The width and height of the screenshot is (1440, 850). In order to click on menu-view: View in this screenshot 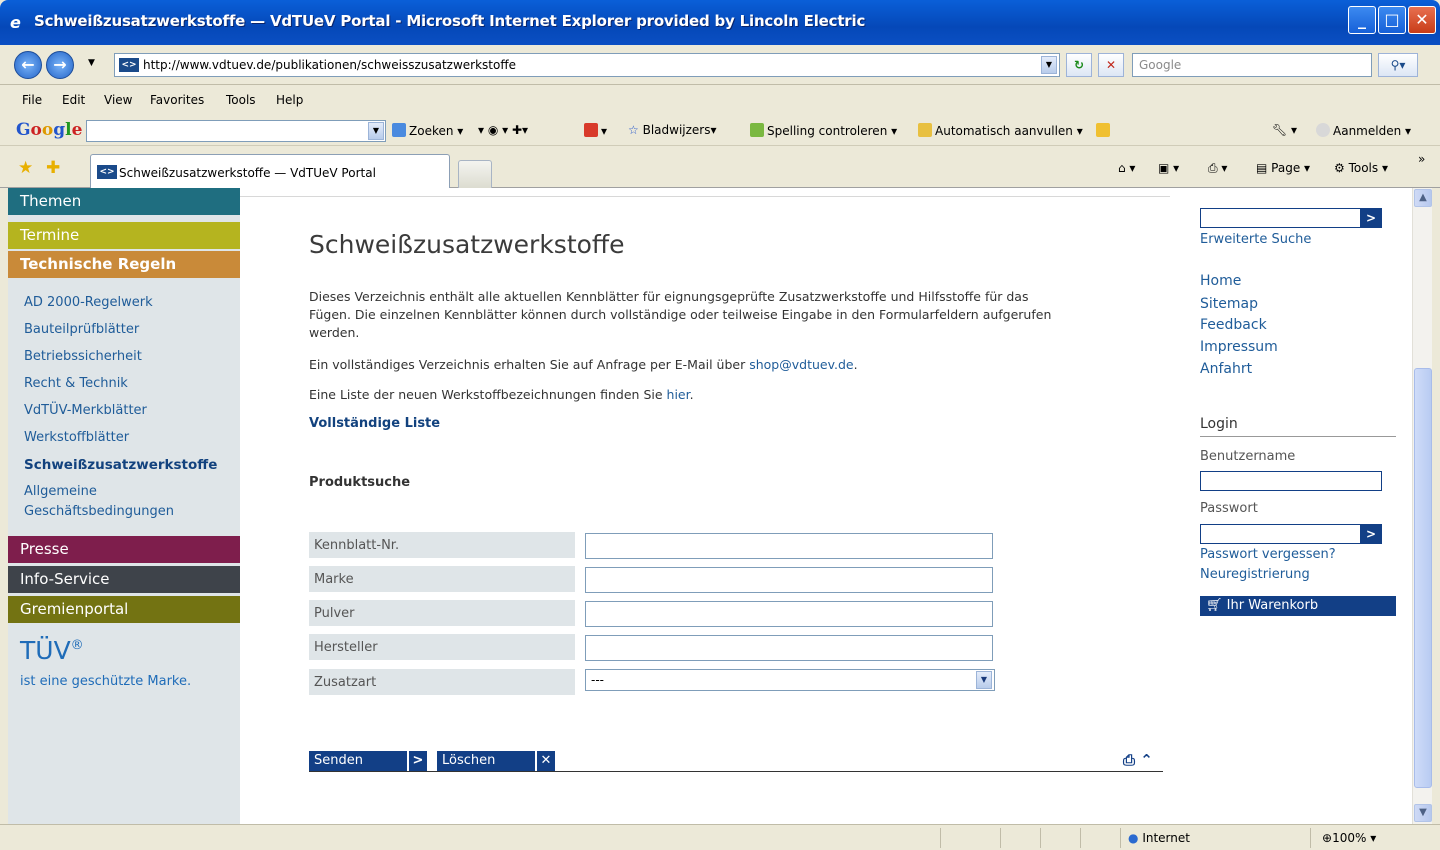, I will do `click(118, 100)`.